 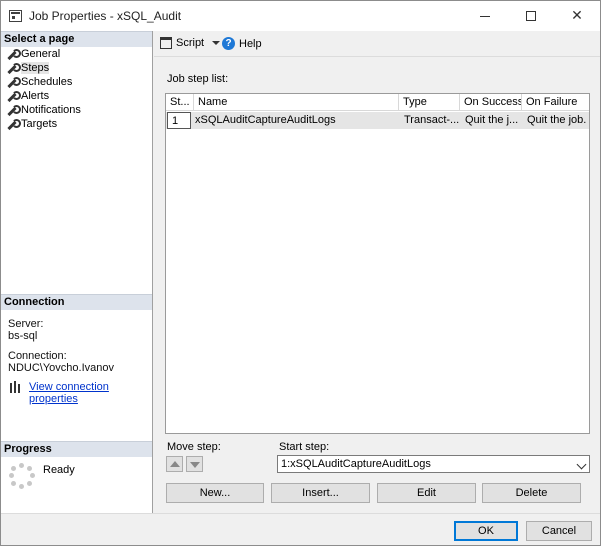 What do you see at coordinates (37, 356) in the screenshot?
I see `connection-label: Connection:` at bounding box center [37, 356].